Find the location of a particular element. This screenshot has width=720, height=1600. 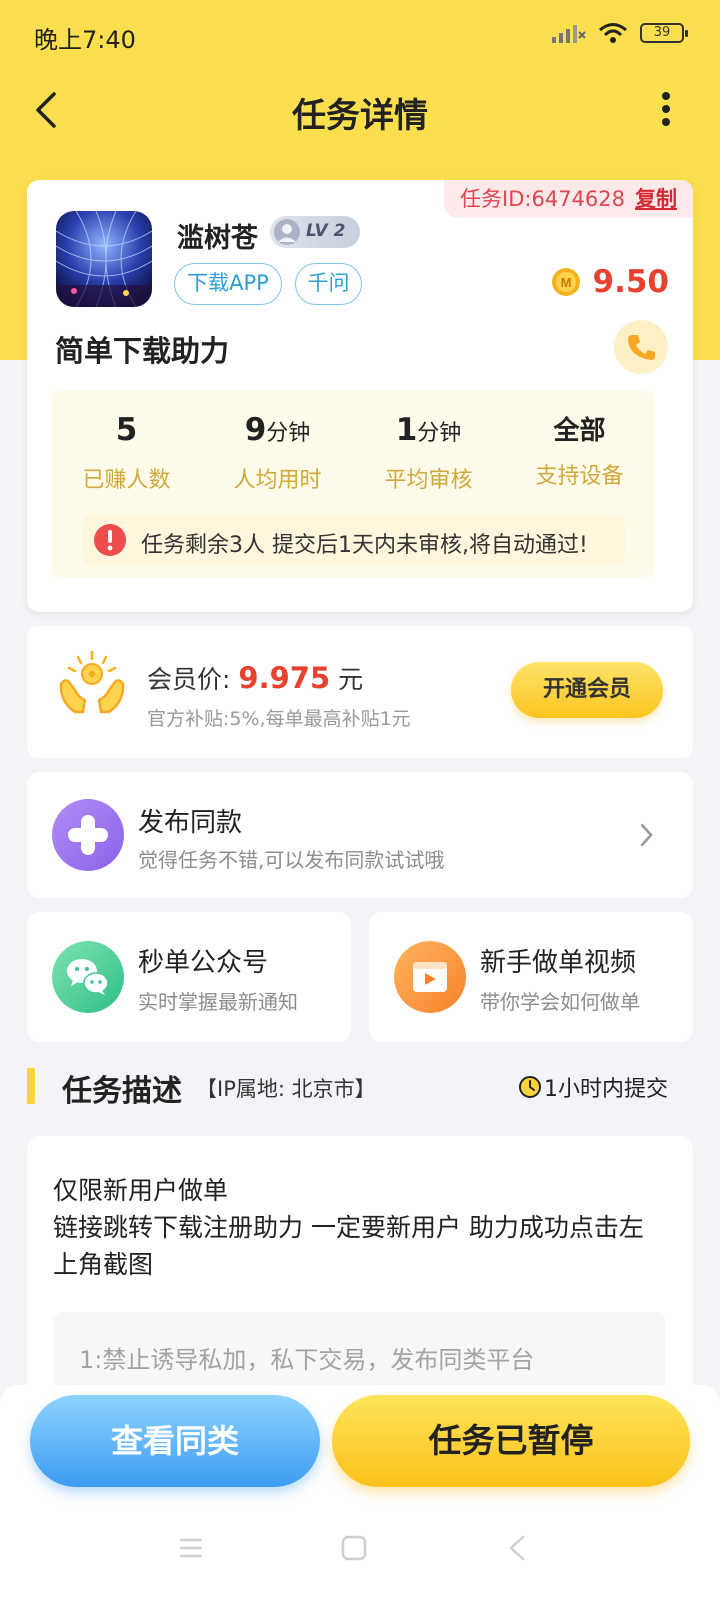

member-price: 会员价: 9.975 元 is located at coordinates (255, 678).